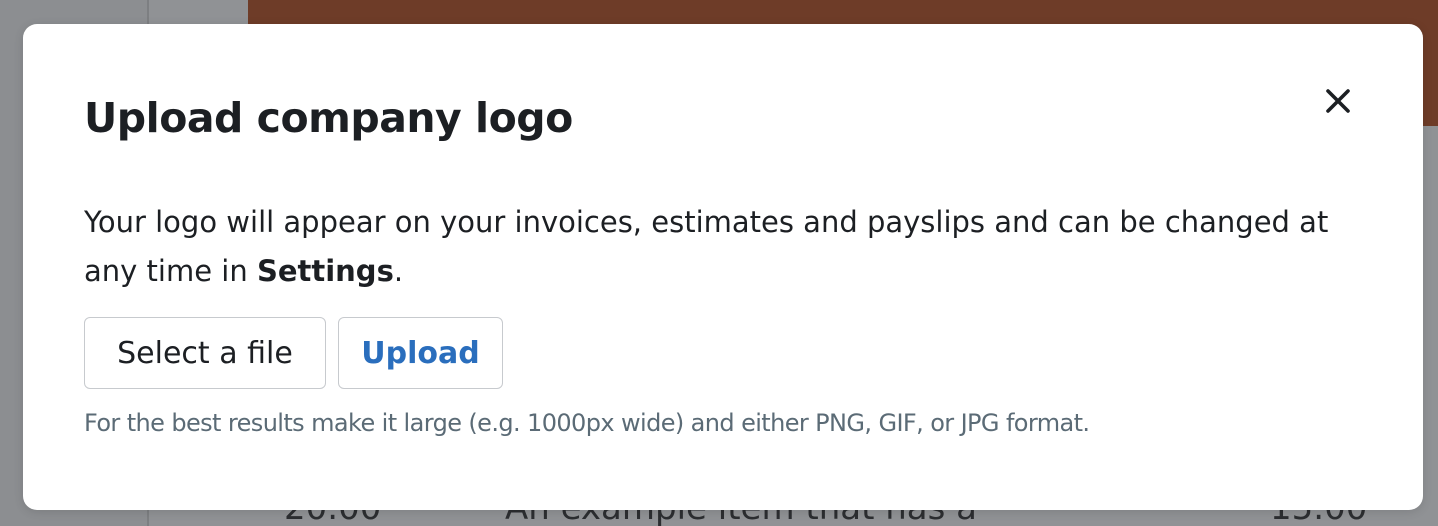 The image size is (1438, 526). What do you see at coordinates (325, 271) in the screenshot?
I see `settings-emphasis: Settings` at bounding box center [325, 271].